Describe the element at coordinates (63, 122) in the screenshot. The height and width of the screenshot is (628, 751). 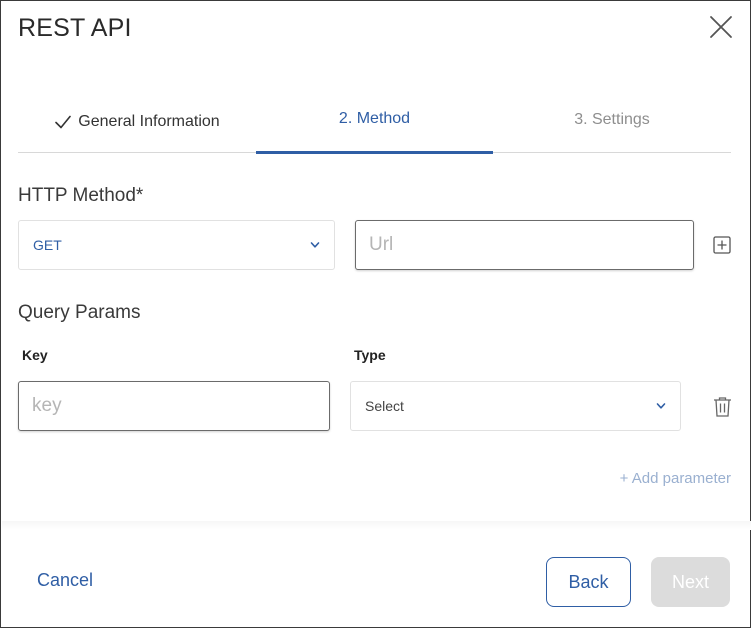
I see `check-icon` at that location.